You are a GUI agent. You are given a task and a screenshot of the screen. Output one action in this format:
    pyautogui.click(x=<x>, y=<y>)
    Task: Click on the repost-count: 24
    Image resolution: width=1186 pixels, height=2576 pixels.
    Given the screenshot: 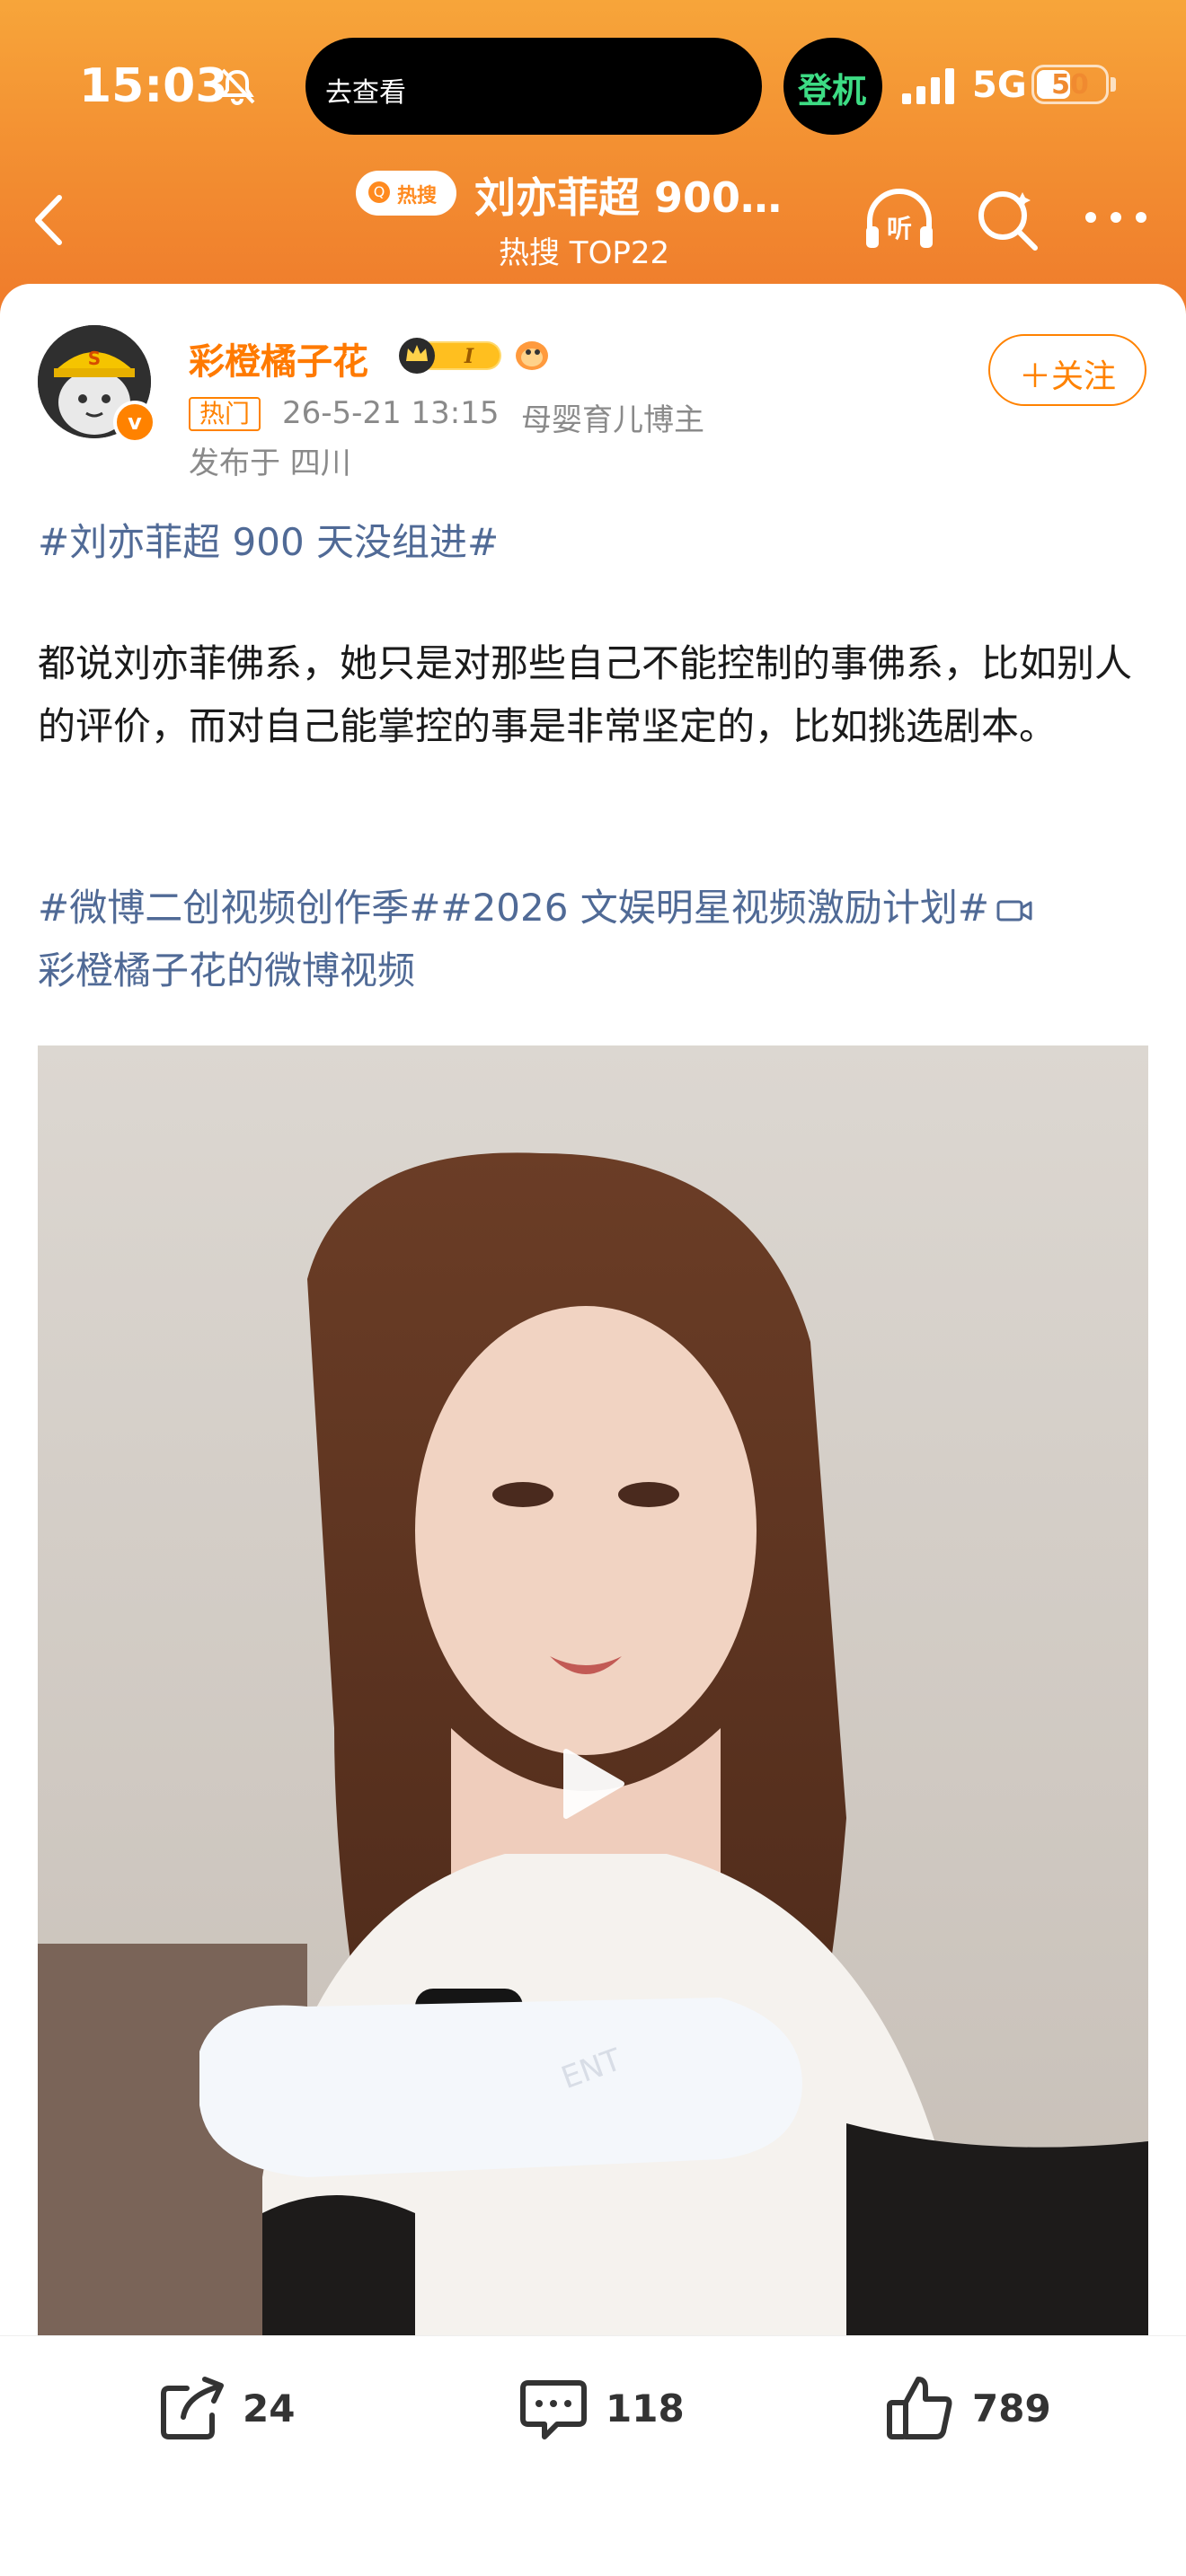 What is the action you would take?
    pyautogui.click(x=269, y=2408)
    